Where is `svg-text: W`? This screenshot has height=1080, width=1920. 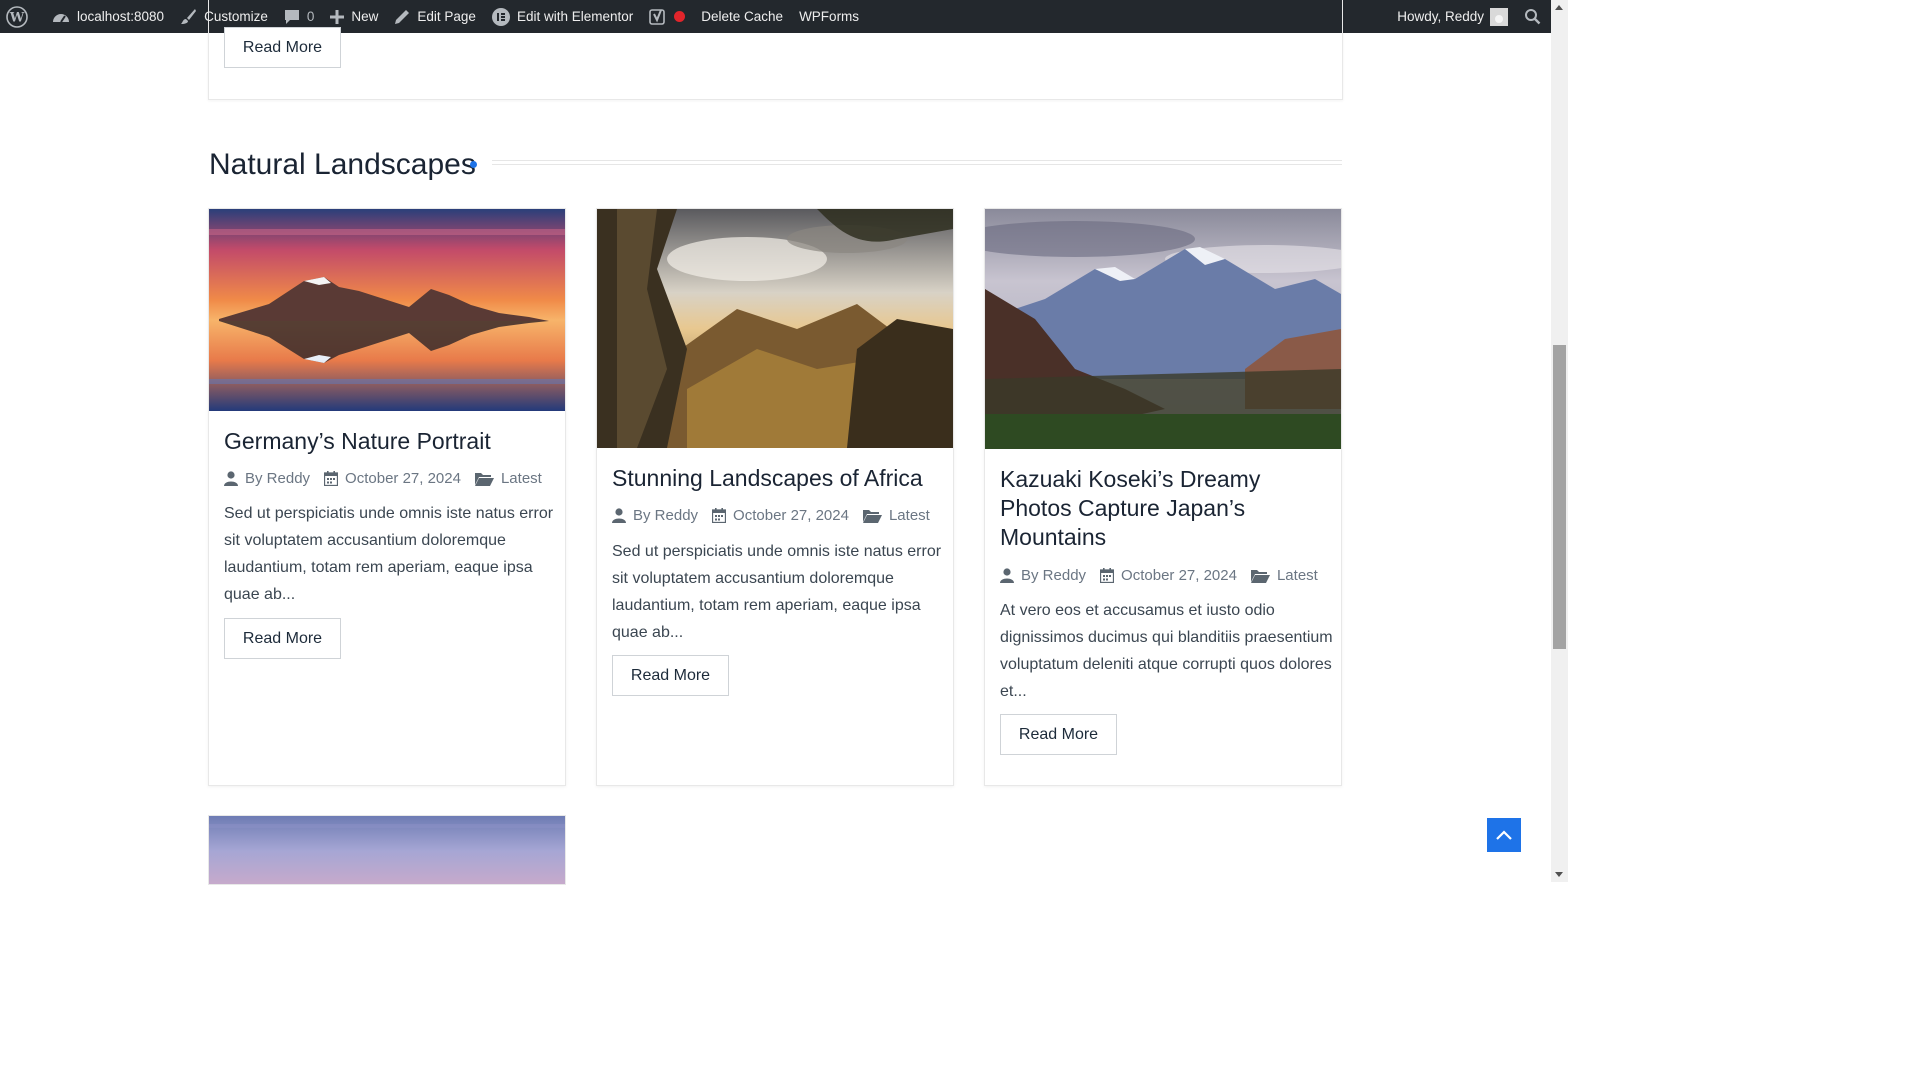 svg-text: W is located at coordinates (17, 17).